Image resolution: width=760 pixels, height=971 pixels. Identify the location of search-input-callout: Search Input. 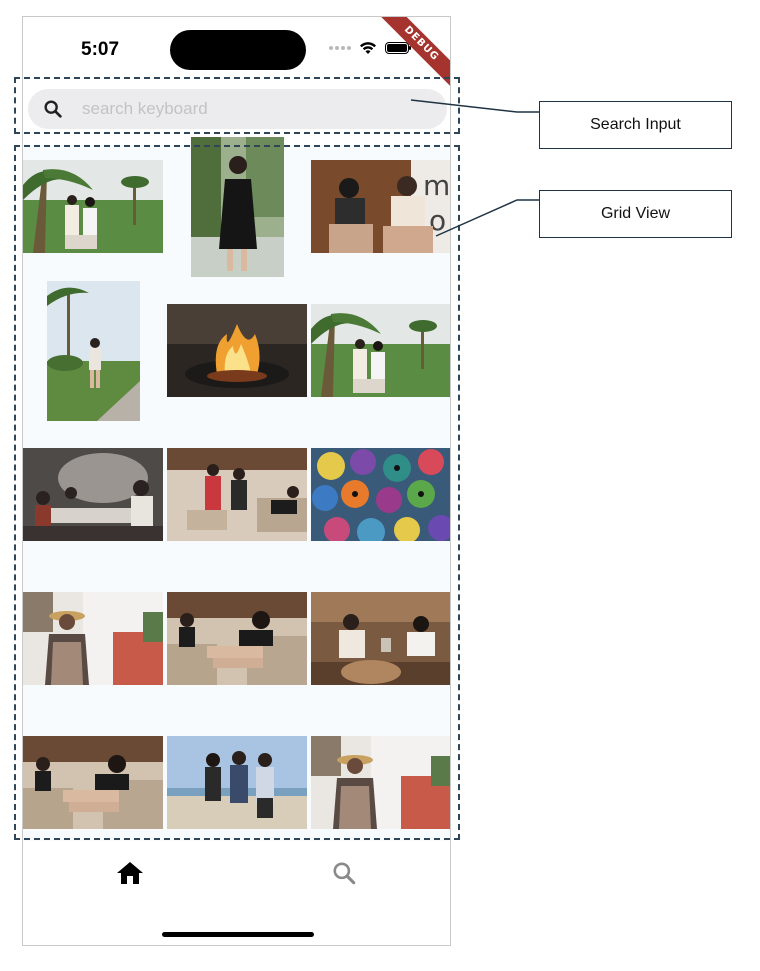
(635, 125).